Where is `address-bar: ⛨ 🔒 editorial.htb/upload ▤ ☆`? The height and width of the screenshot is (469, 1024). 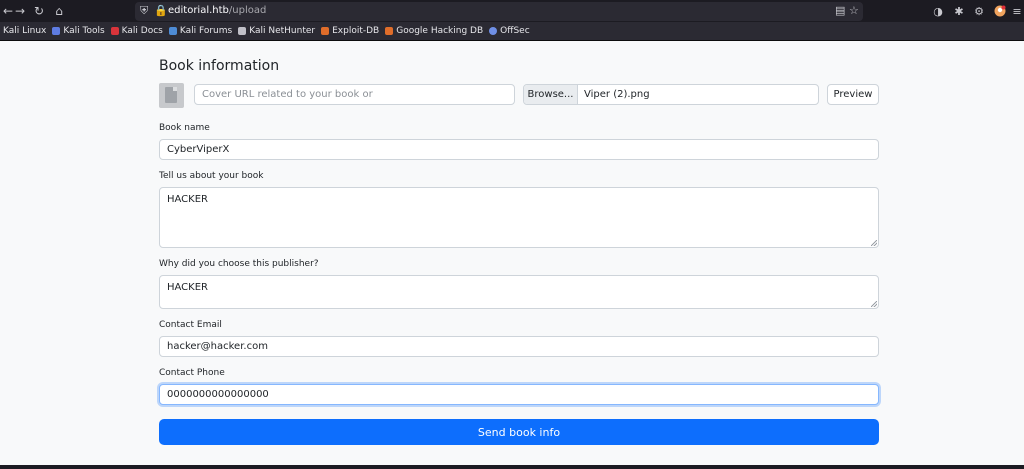 address-bar: ⛨ 🔒 editorial.htb/upload ▤ ☆ is located at coordinates (499, 11).